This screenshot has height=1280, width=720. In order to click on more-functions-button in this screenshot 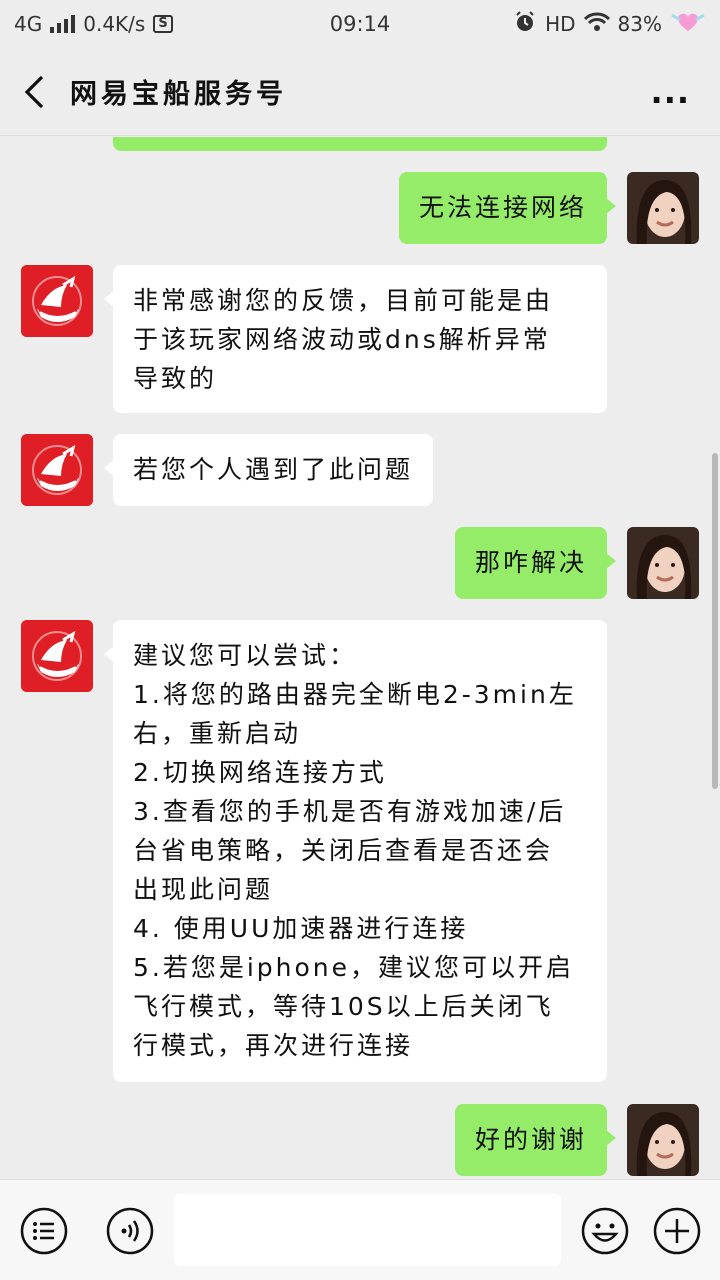, I will do `click(677, 1231)`.